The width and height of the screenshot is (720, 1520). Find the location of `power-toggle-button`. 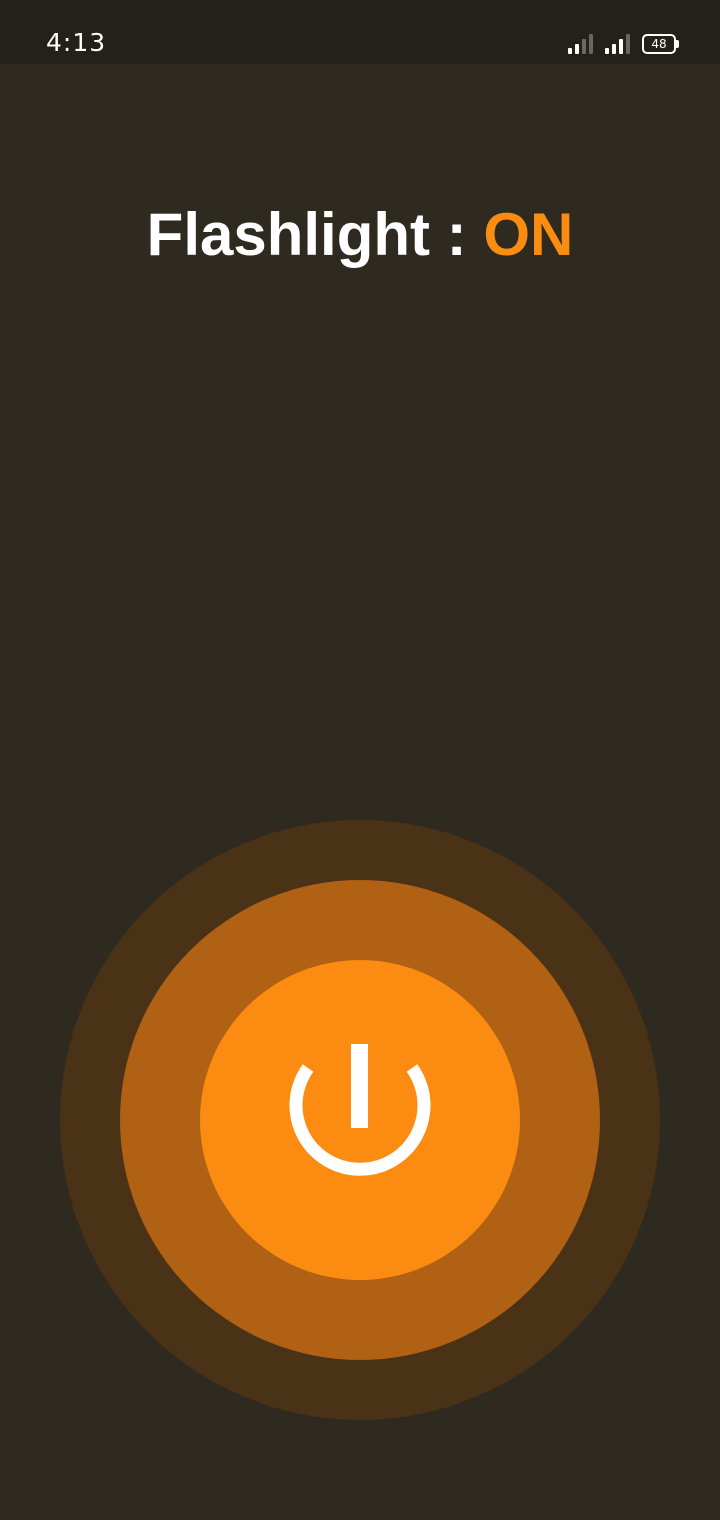

power-toggle-button is located at coordinates (360, 1120).